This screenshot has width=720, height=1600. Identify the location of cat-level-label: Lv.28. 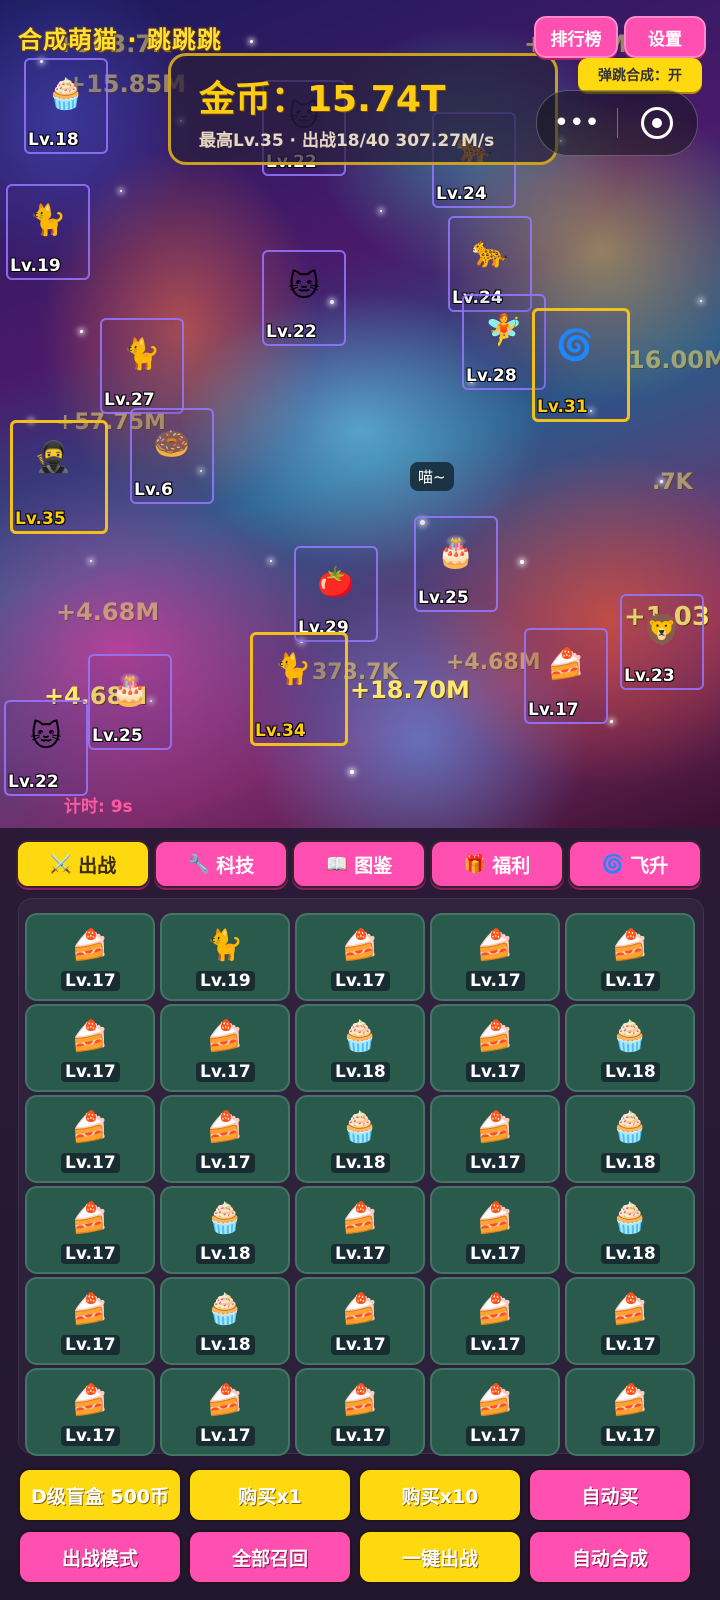
(491, 376).